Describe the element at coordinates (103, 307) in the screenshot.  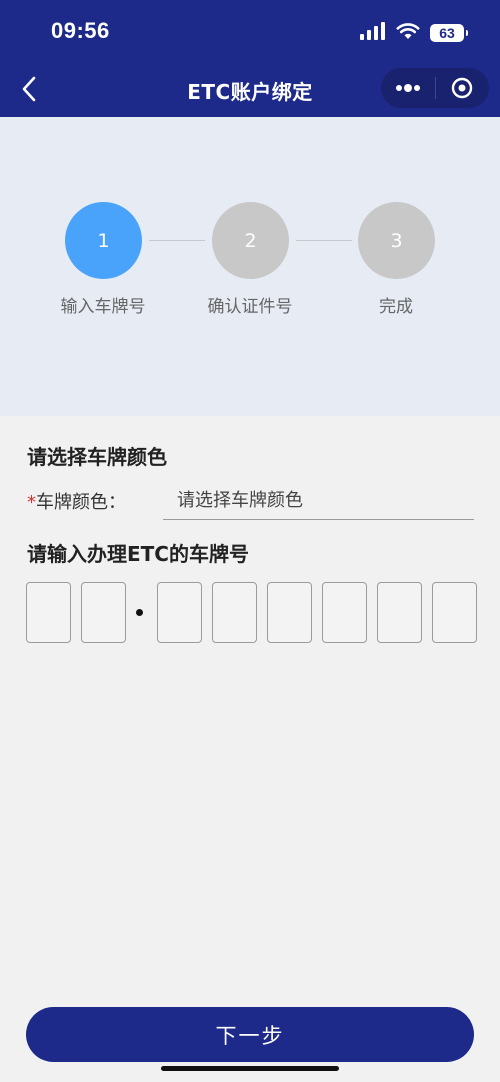
I see `step-1-label: 输入车牌号` at that location.